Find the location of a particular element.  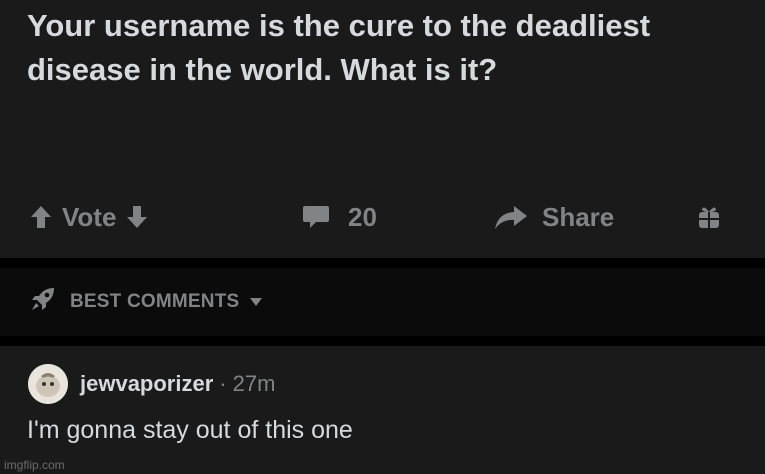

downvote-arrow-icon is located at coordinates (137, 217).